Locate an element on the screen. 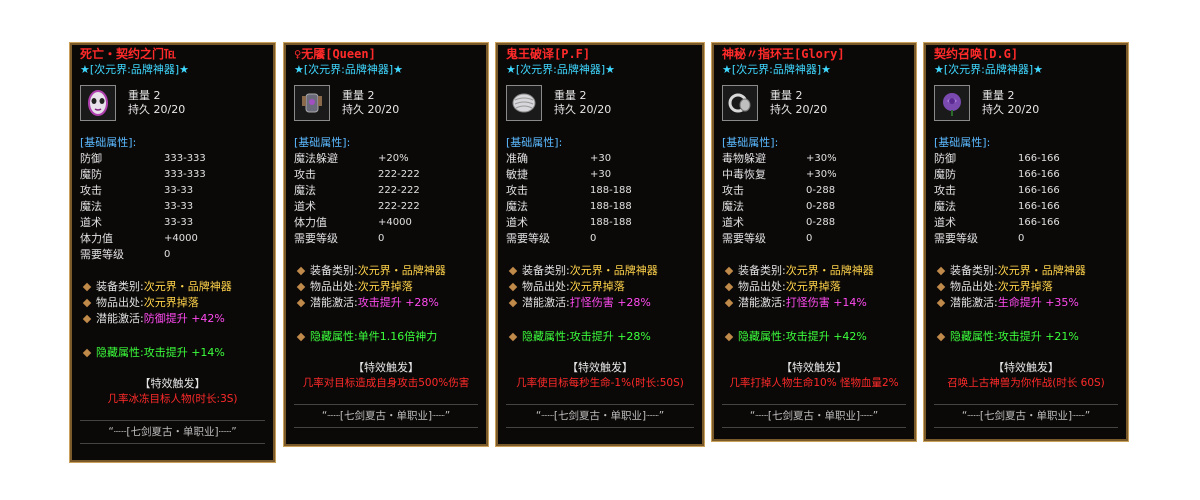 The width and height of the screenshot is (1200, 500). stat-row: 道术 0-288 is located at coordinates (814, 223).